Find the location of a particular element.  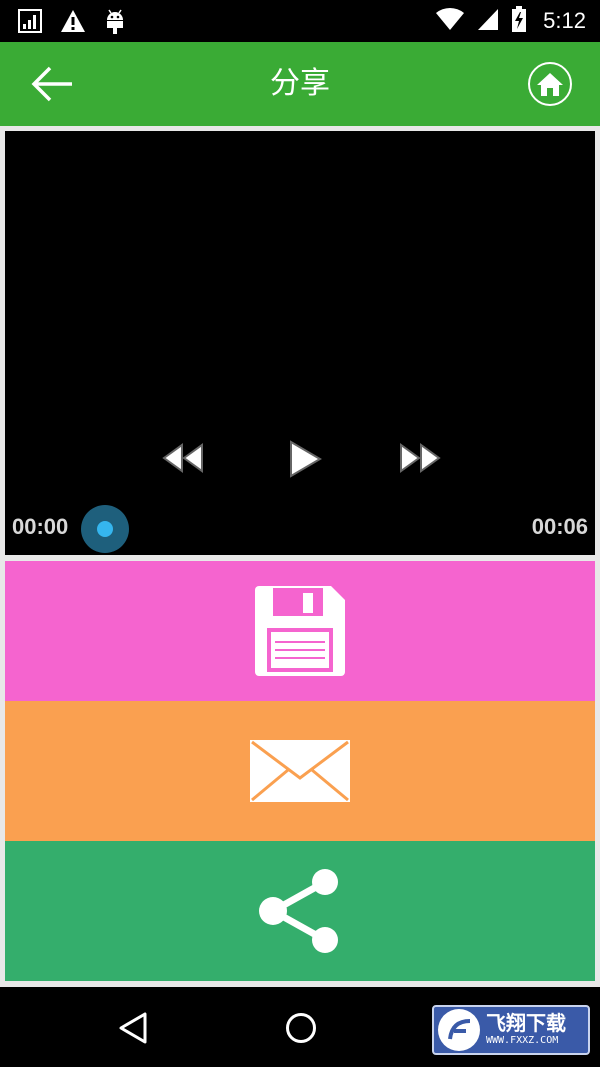

seek-dot is located at coordinates (105, 529).